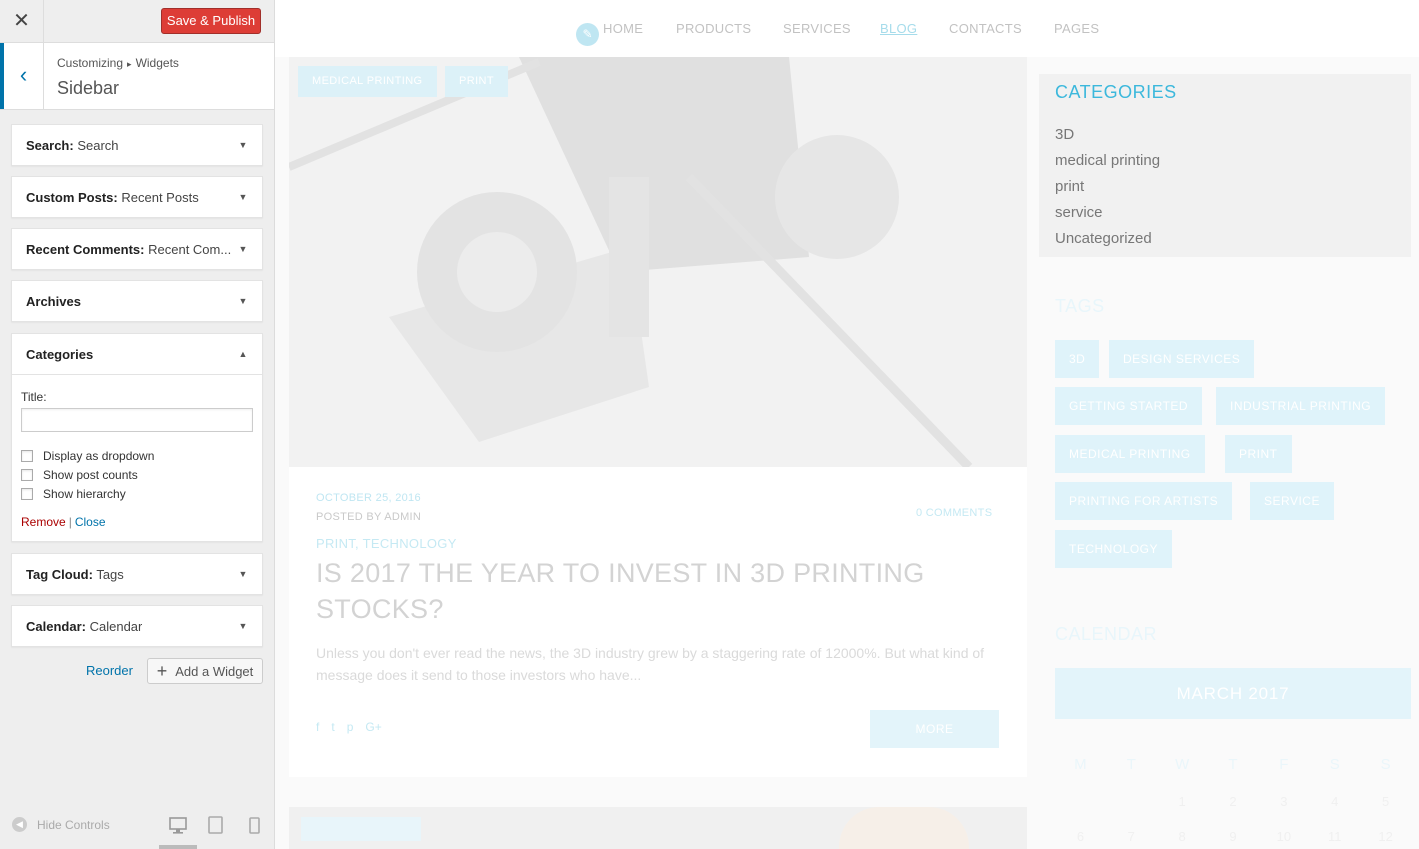  Describe the element at coordinates (137, 249) in the screenshot. I see `widget-recent-comments: Recent Comments: Recent Com... ▼` at that location.